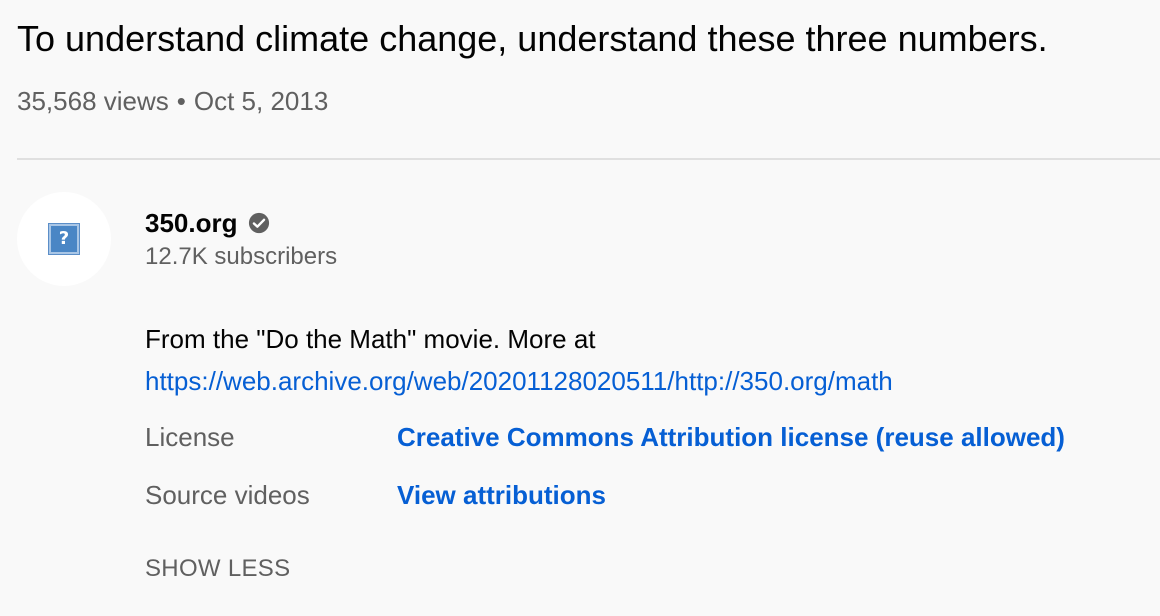 The width and height of the screenshot is (1160, 616). Describe the element at coordinates (241, 256) in the screenshot. I see `subscriber-count: 12.7K subscribers` at that location.